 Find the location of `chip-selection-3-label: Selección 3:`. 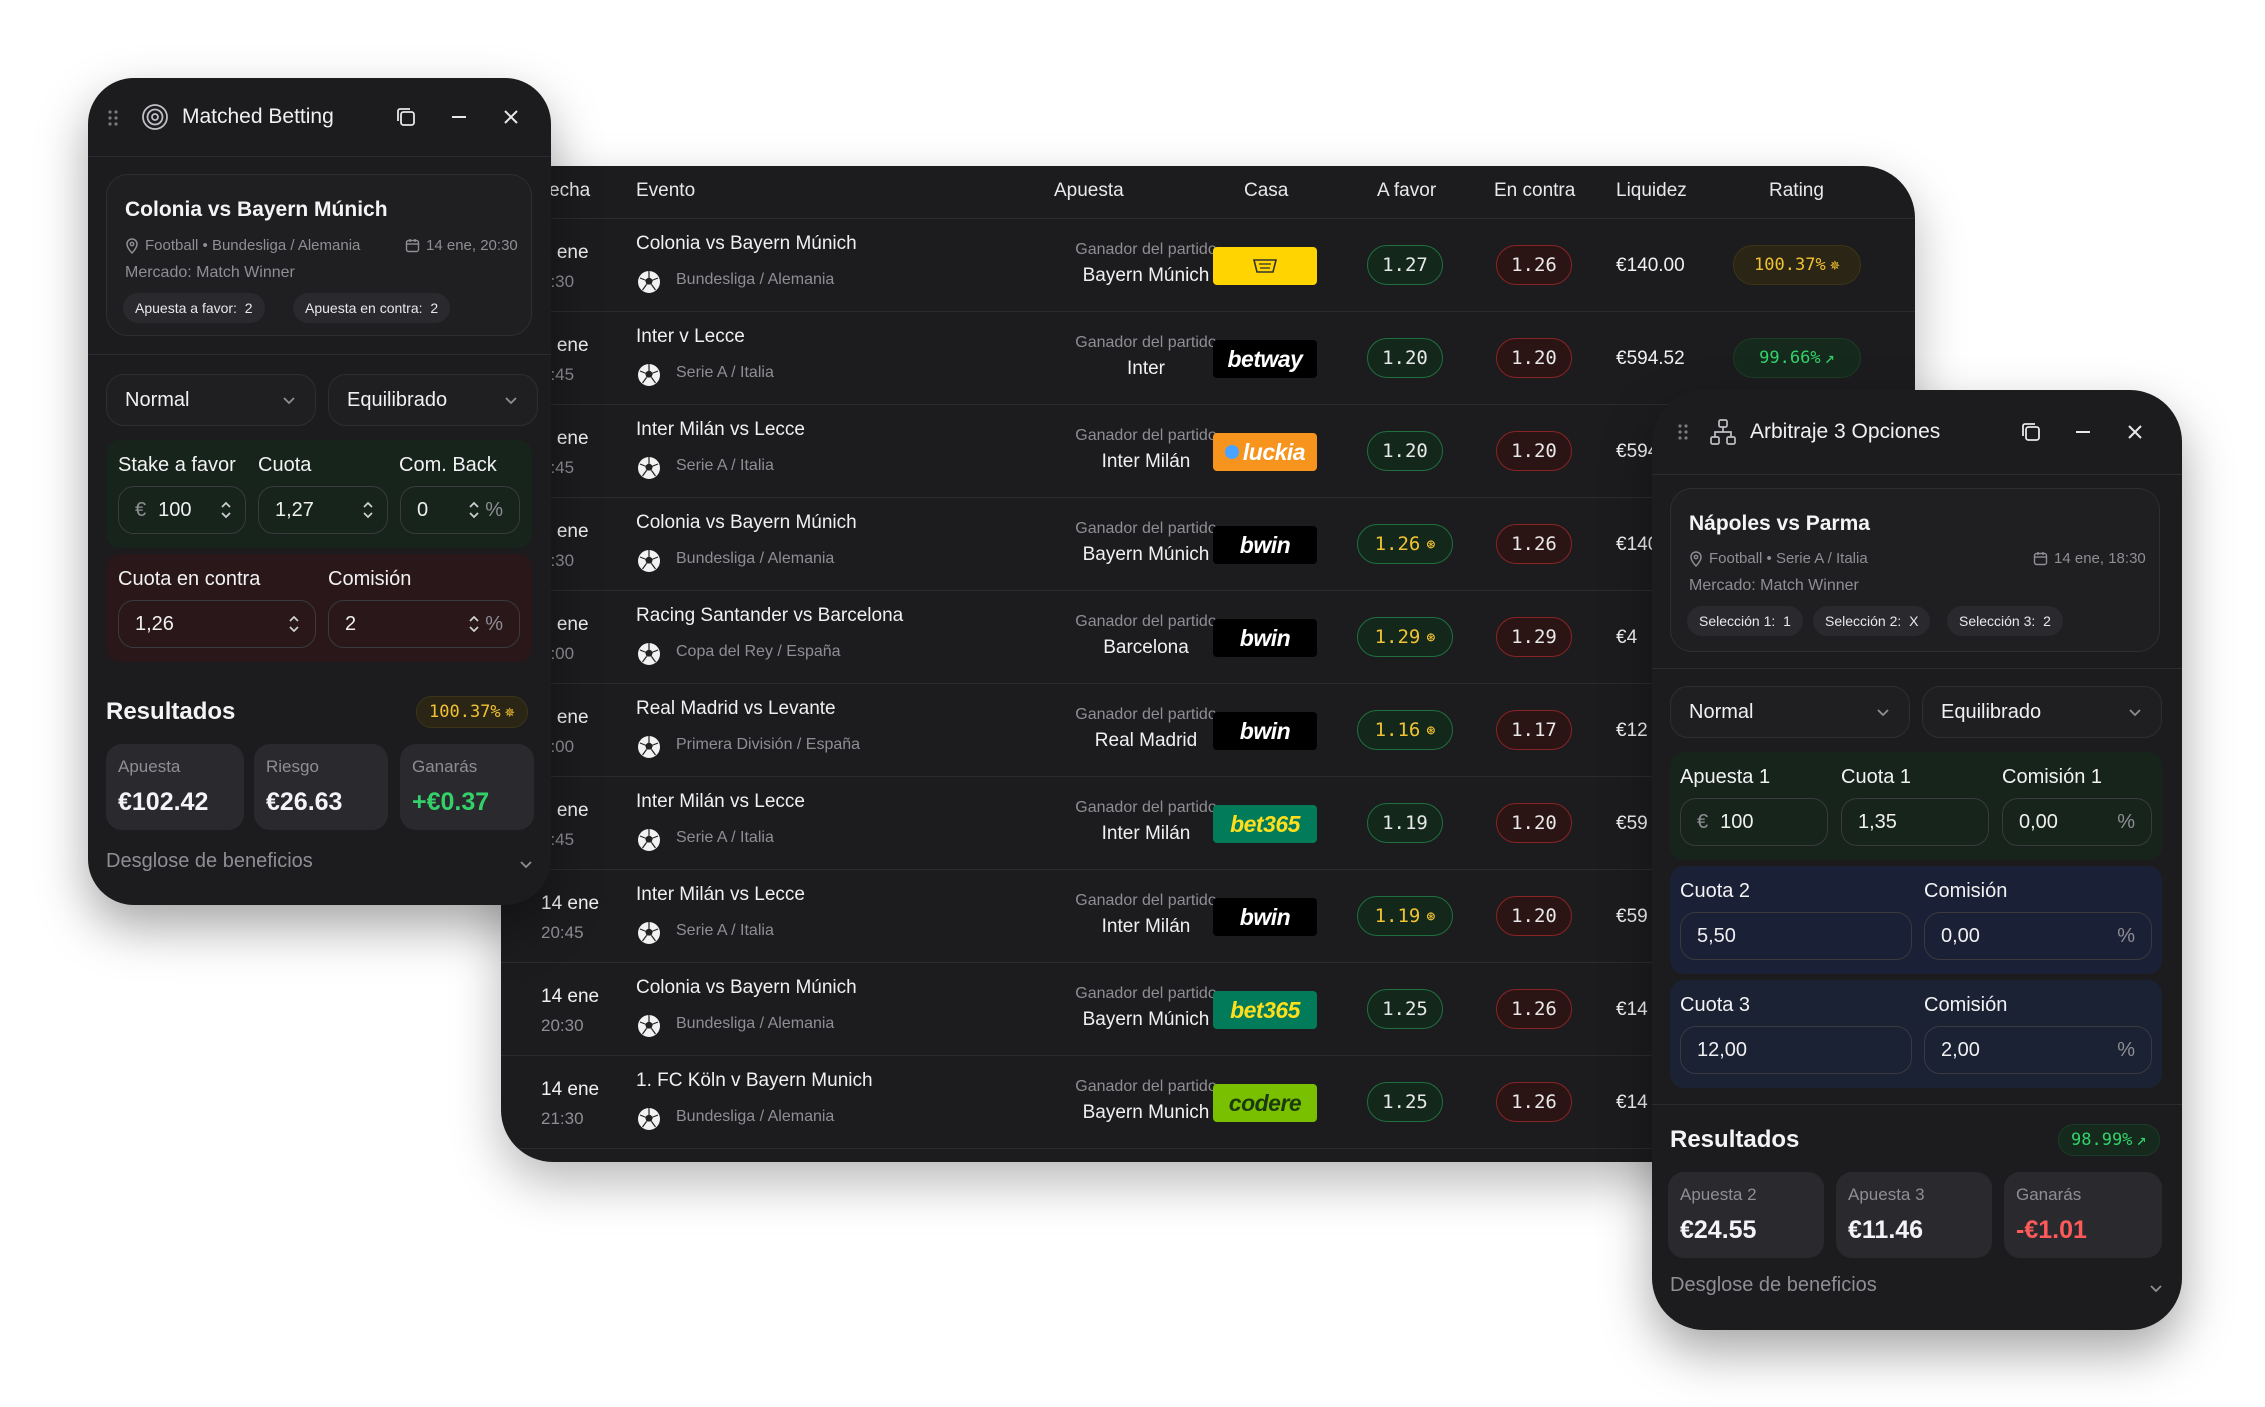

chip-selection-3-label: Selección 3: is located at coordinates (1997, 621).